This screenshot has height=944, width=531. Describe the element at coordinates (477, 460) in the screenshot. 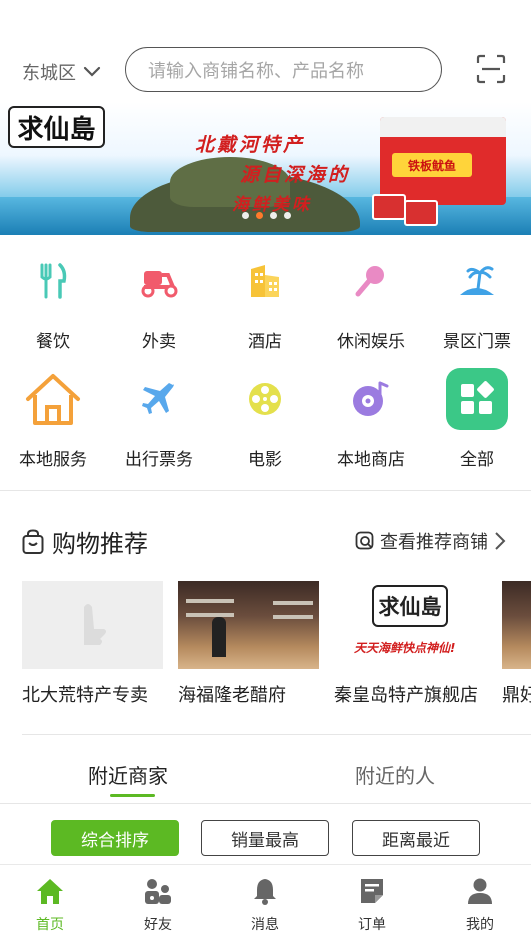

I see `category-label: 全部` at that location.